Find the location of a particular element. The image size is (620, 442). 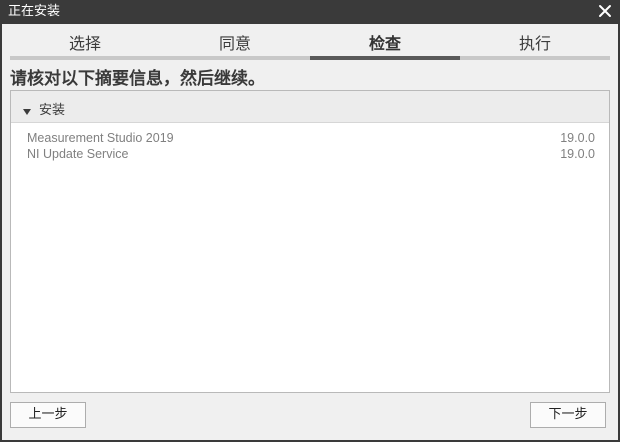

section-header-install: 安装 is located at coordinates (310, 107).